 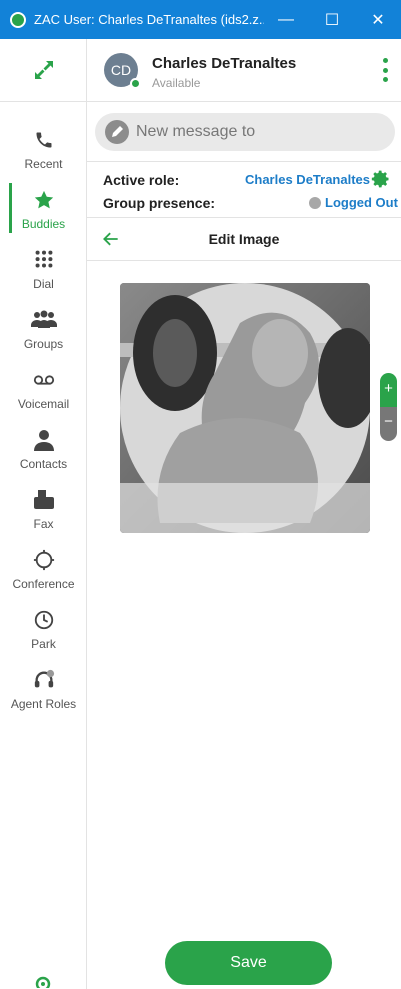 What do you see at coordinates (43, 344) in the screenshot?
I see `sidebar-item-label: Groups` at bounding box center [43, 344].